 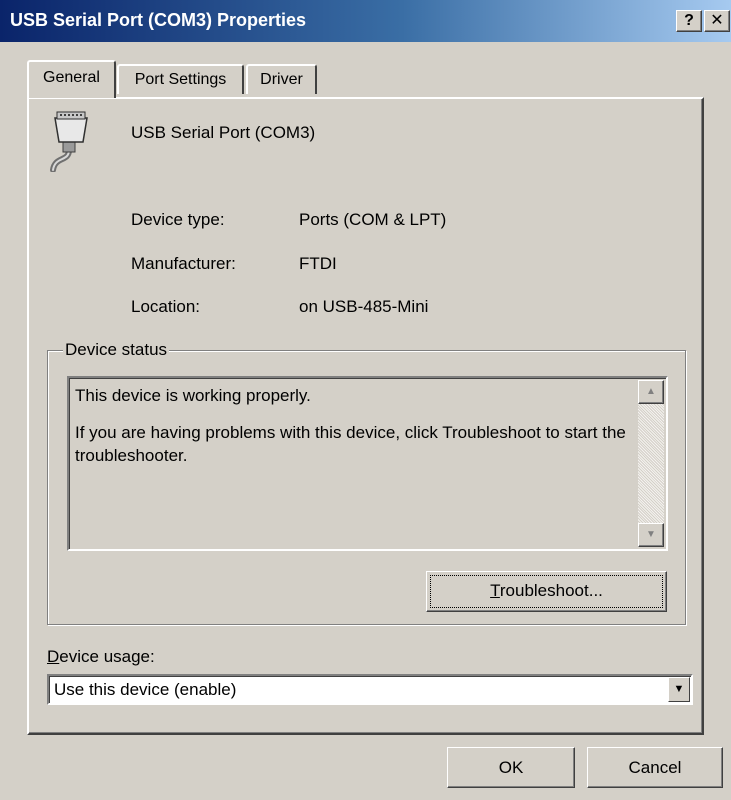 I want to click on device-usage-dropdown: Use this device (enable) ▼, so click(x=370, y=689).